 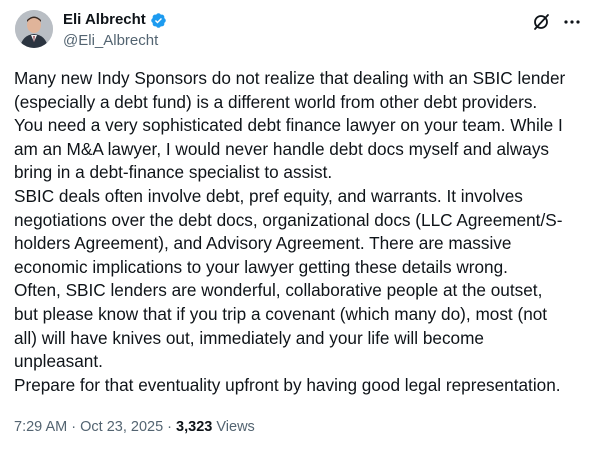 What do you see at coordinates (40, 427) in the screenshot?
I see `tweet-time: 7:29 AM` at bounding box center [40, 427].